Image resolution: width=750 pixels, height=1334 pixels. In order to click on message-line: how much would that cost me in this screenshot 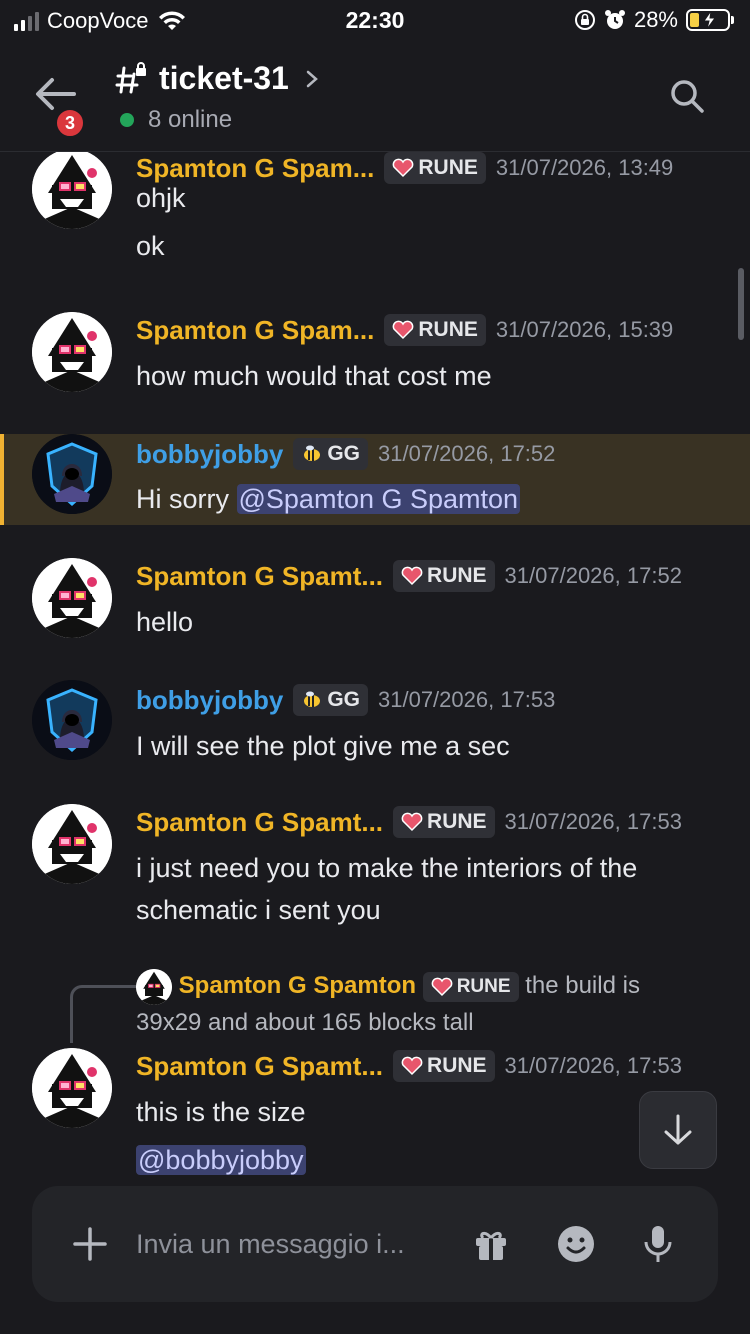, I will do `click(314, 376)`.